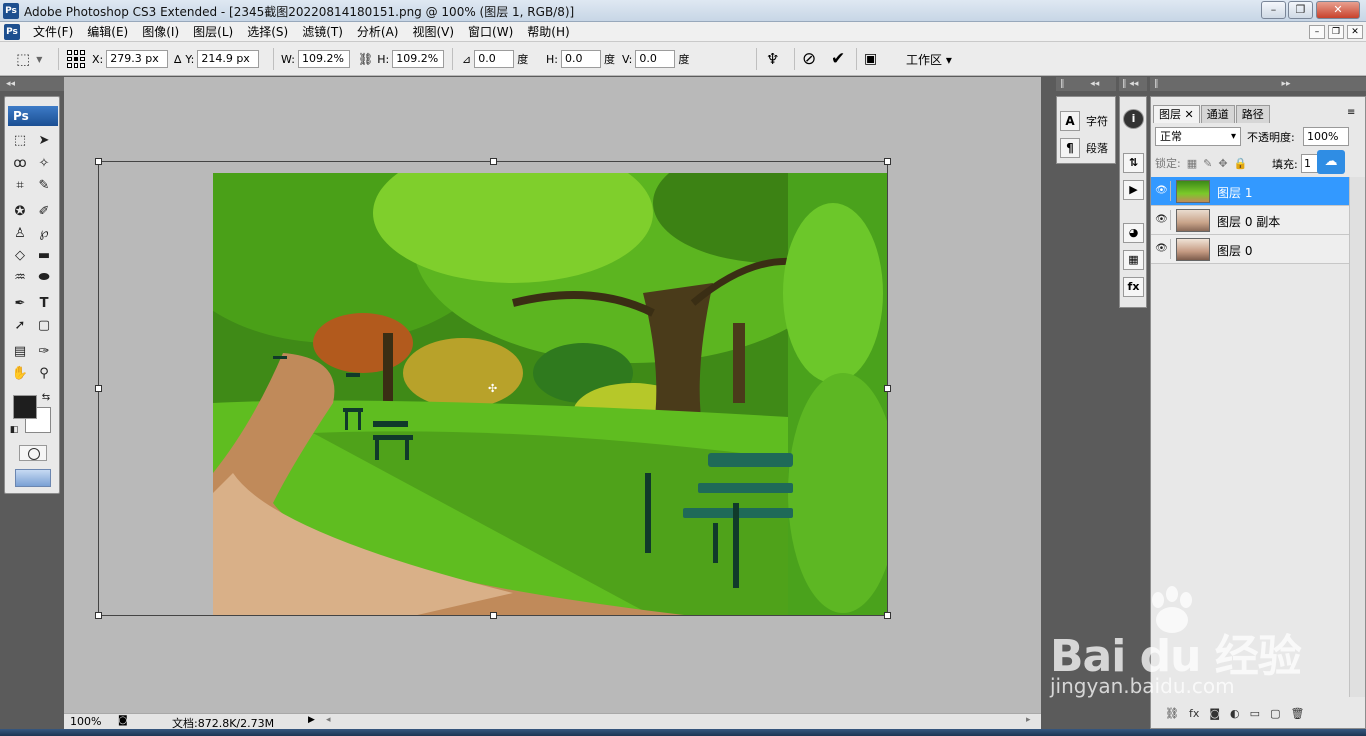  Describe the element at coordinates (85, 721) in the screenshot. I see `zoom-level: 100%` at that location.